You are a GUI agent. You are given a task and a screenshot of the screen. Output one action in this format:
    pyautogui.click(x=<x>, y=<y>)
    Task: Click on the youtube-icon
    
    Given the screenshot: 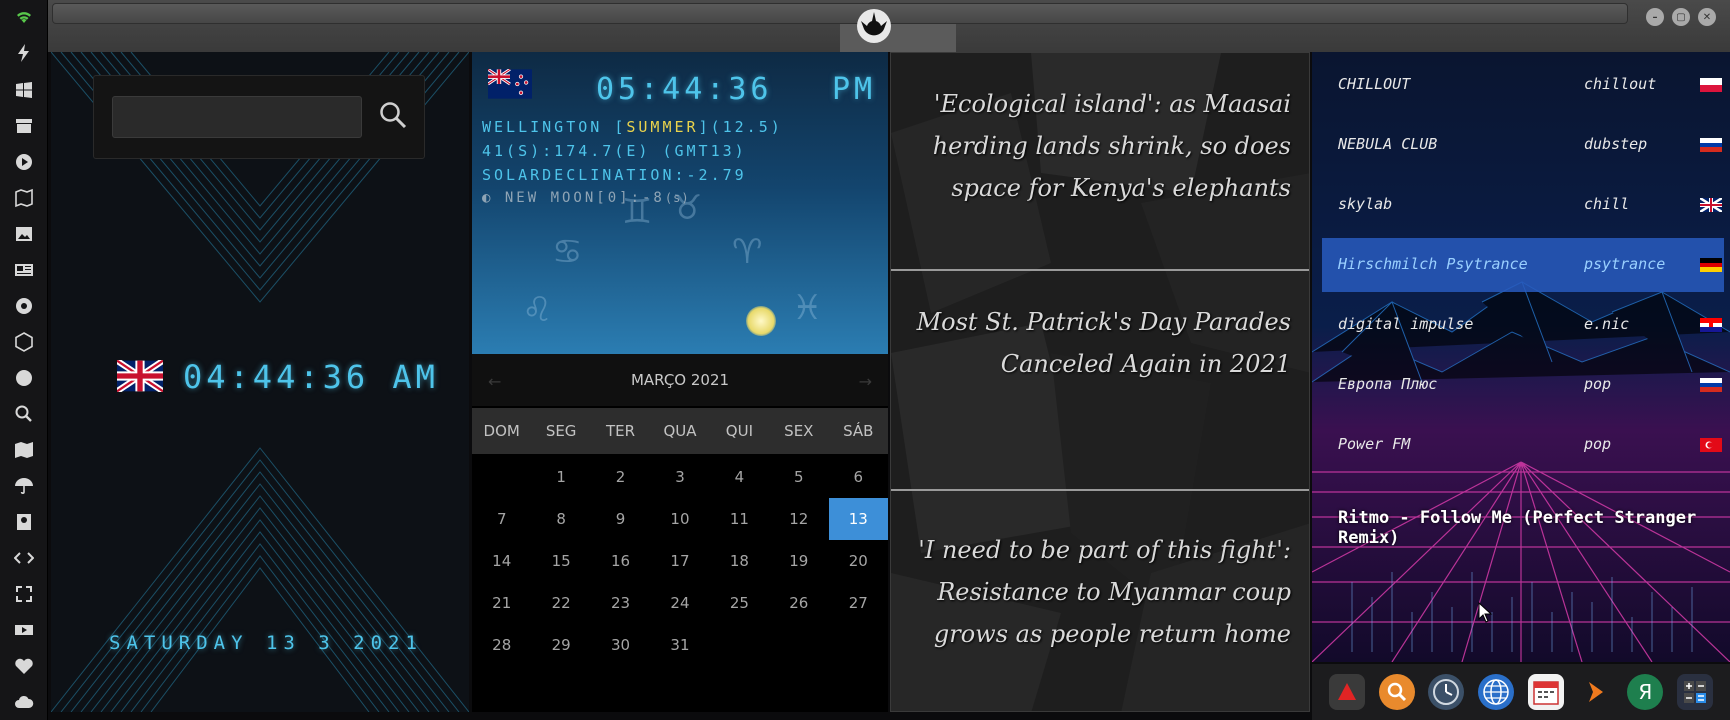 What is the action you would take?
    pyautogui.click(x=24, y=630)
    